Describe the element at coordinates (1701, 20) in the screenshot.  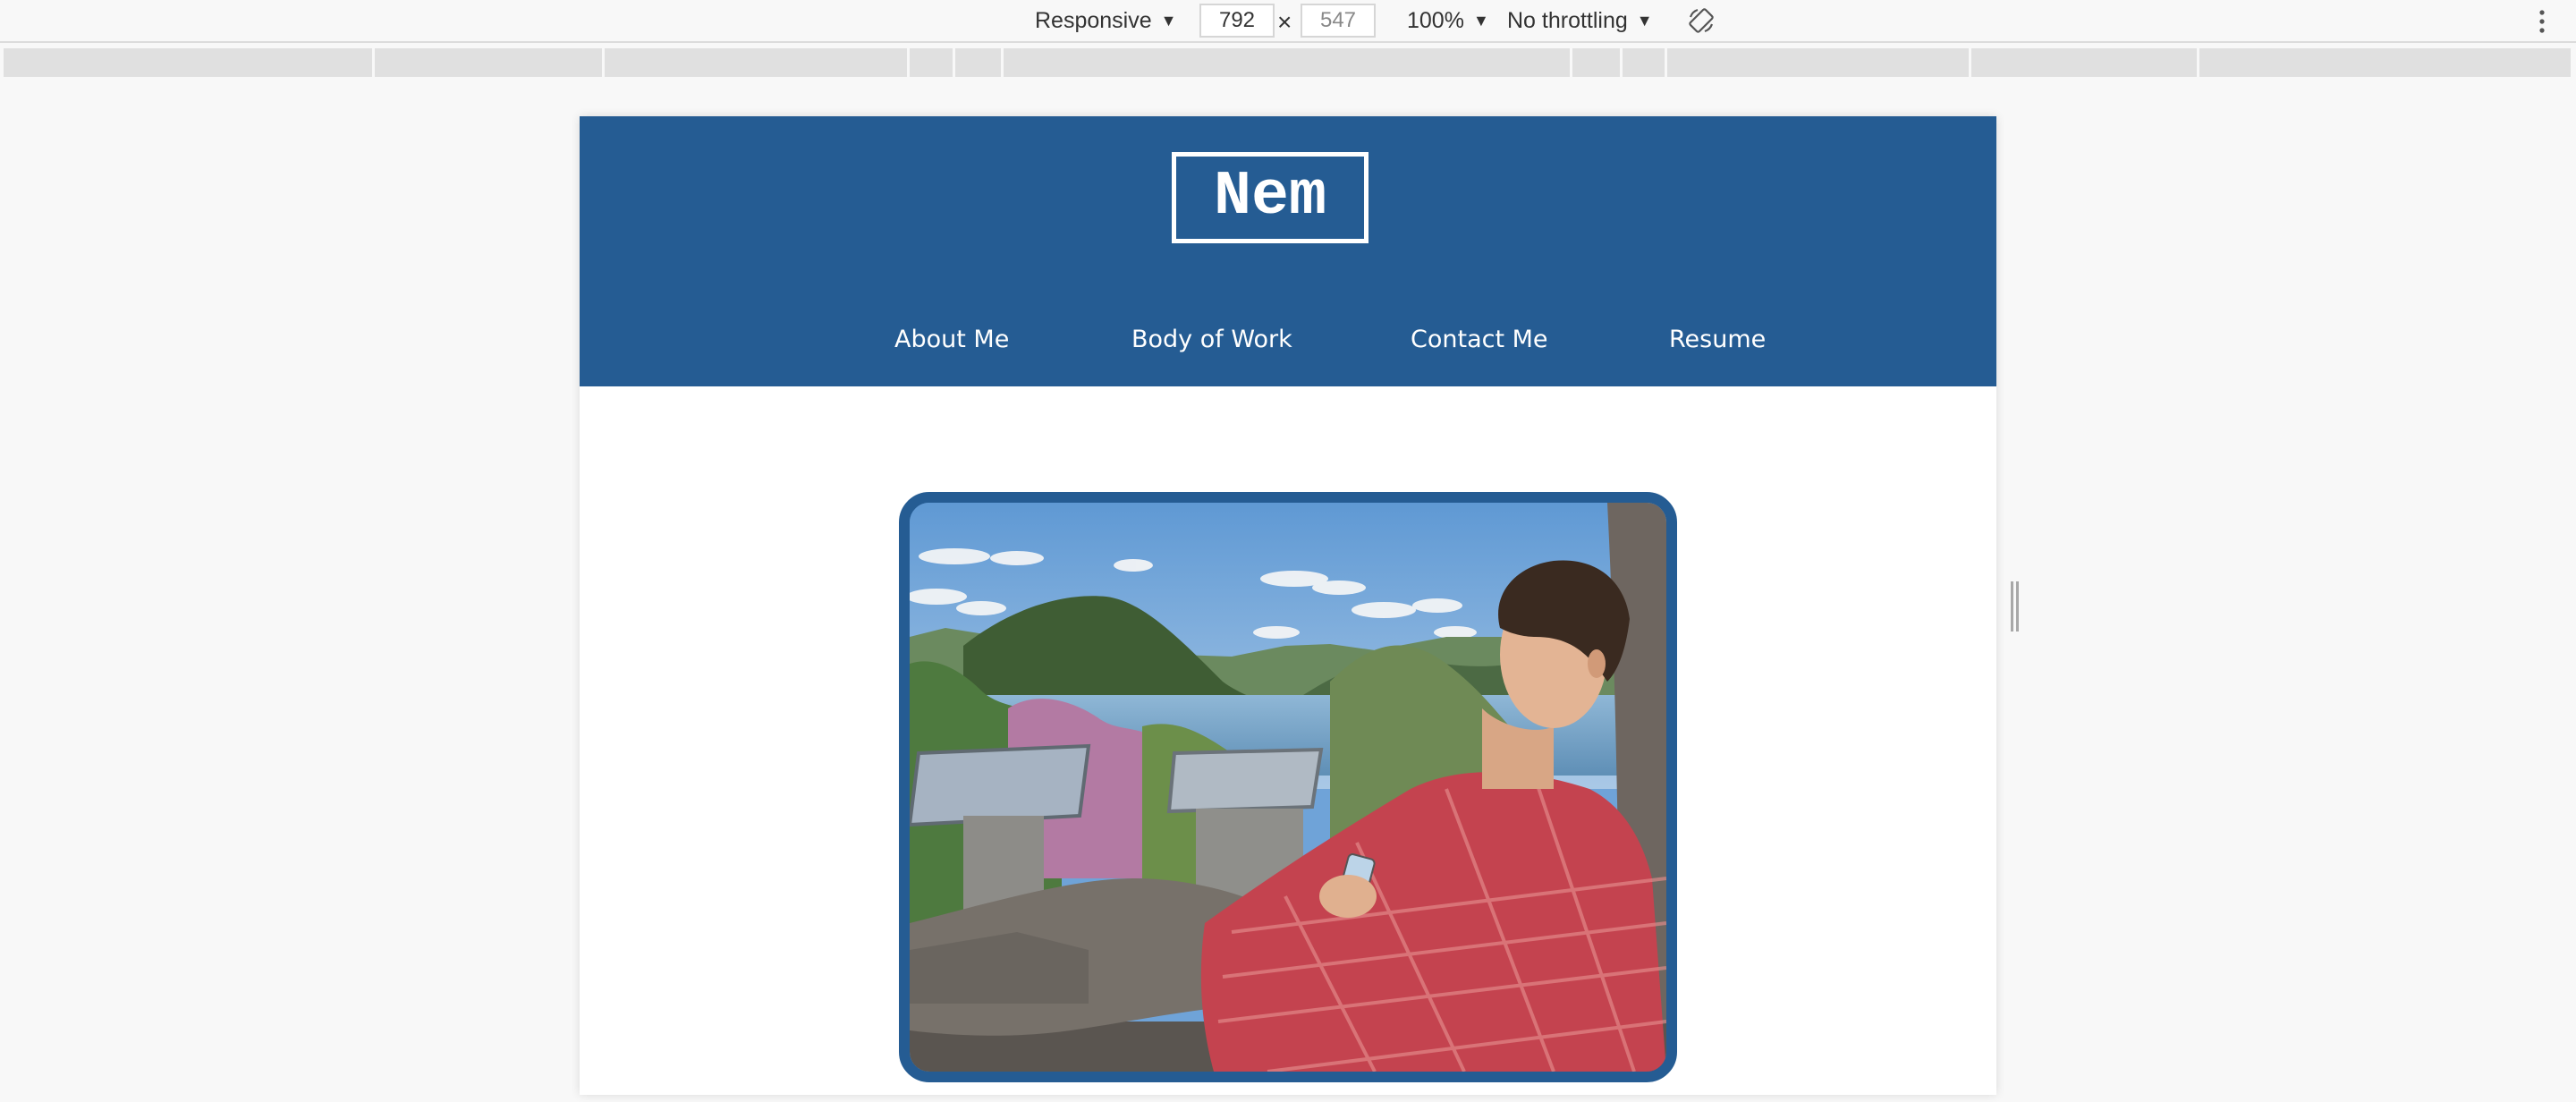
I see `rotate-icon` at that location.